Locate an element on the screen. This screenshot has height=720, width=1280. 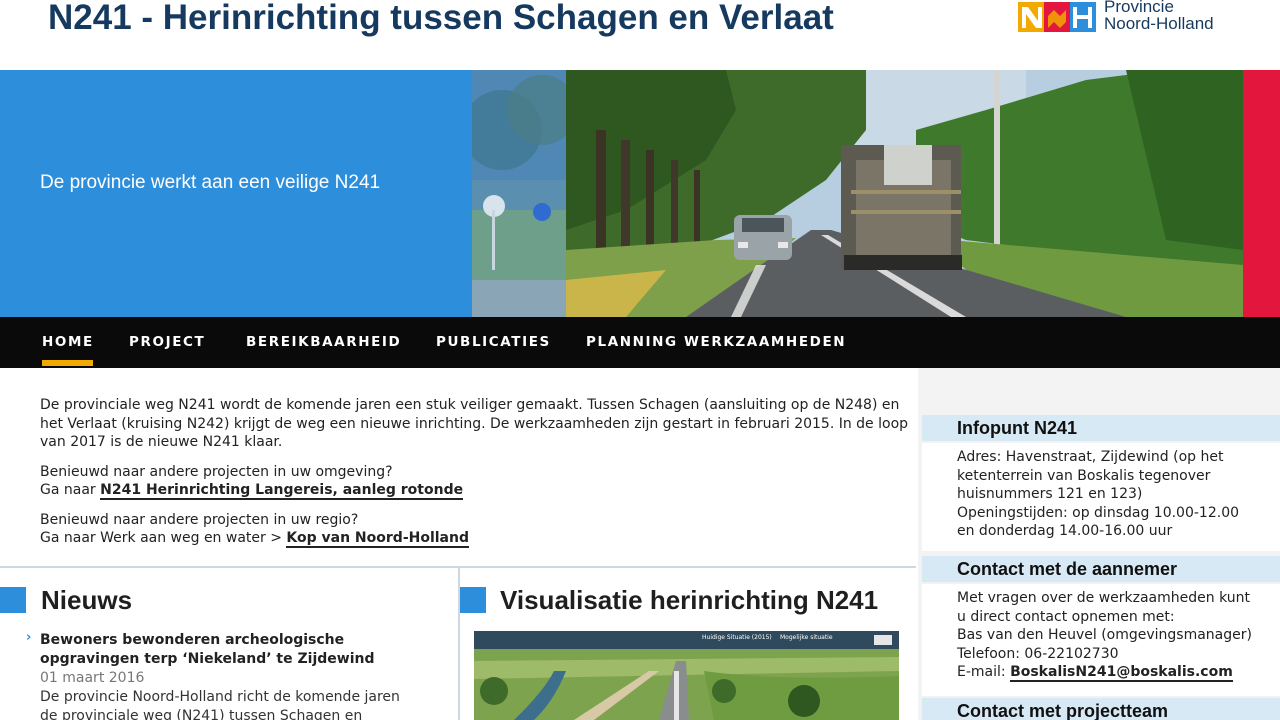
aannemer-email-prefix: E-mail: is located at coordinates (984, 672).